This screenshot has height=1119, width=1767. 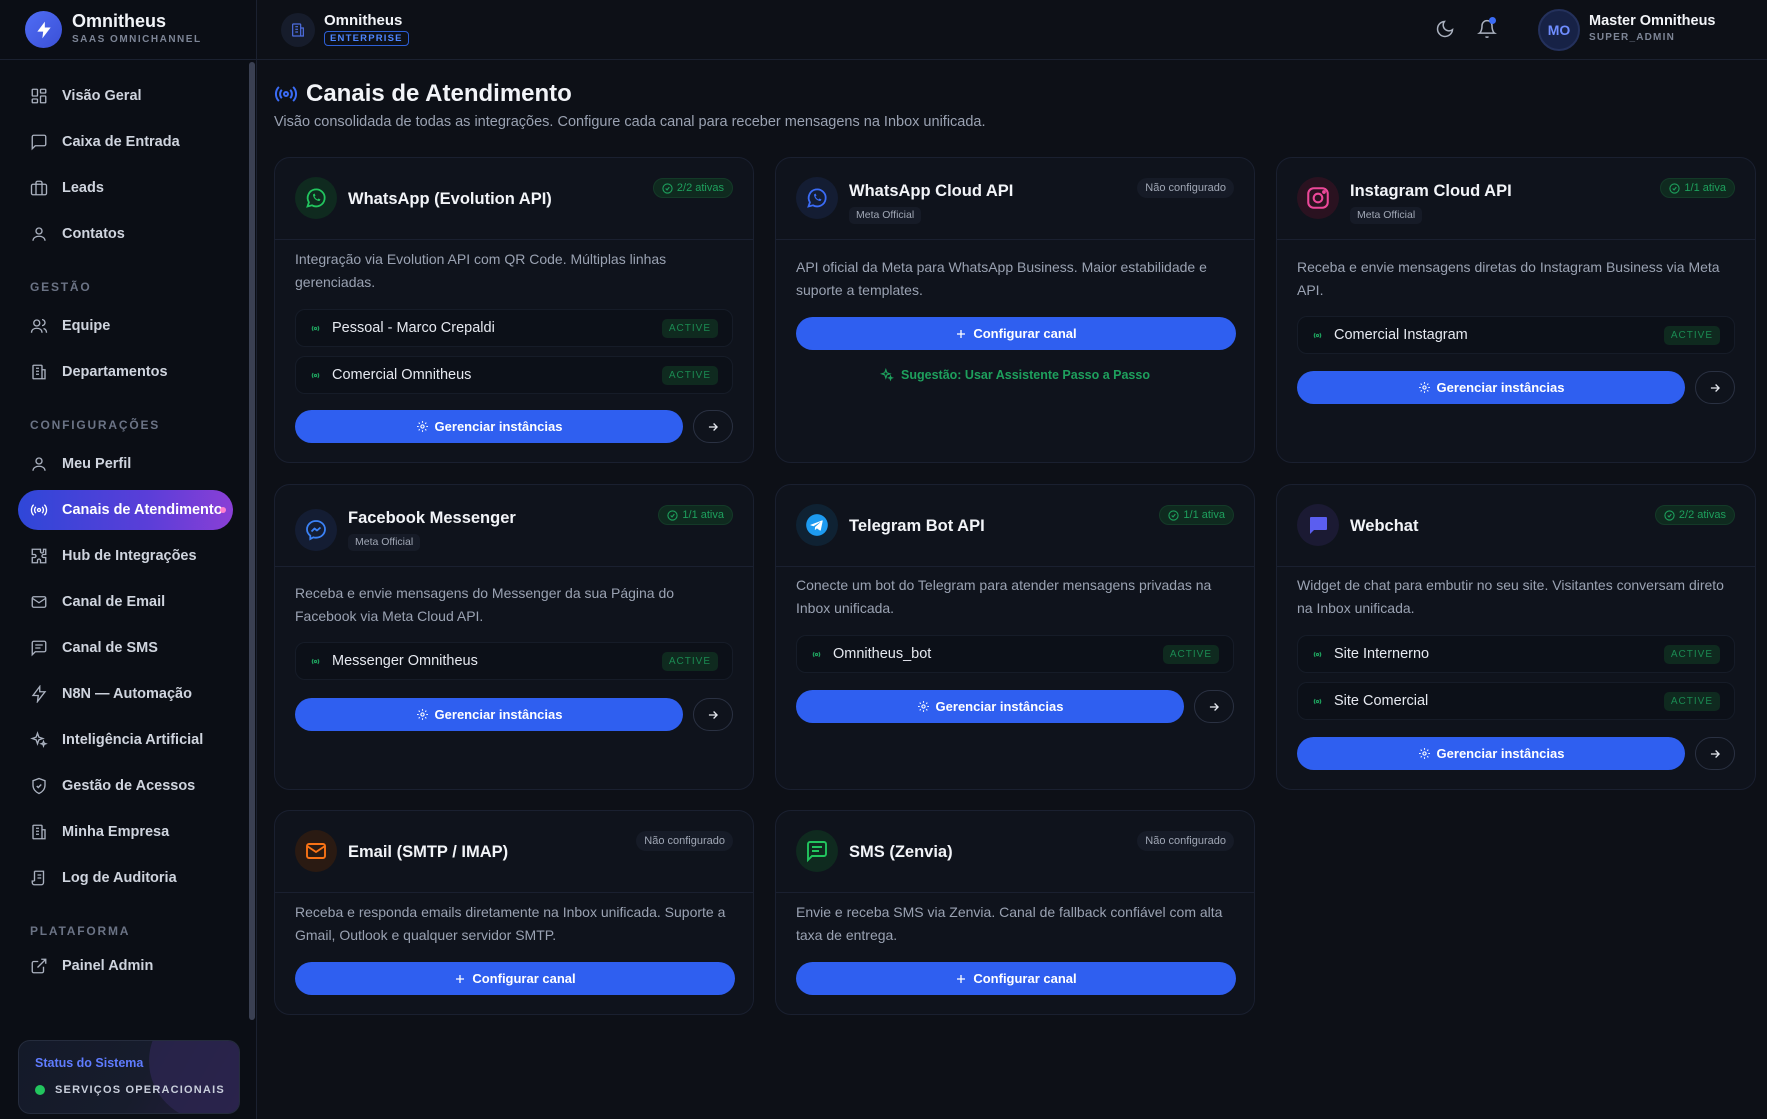 I want to click on organization-building-icon, so click(x=298, y=30).